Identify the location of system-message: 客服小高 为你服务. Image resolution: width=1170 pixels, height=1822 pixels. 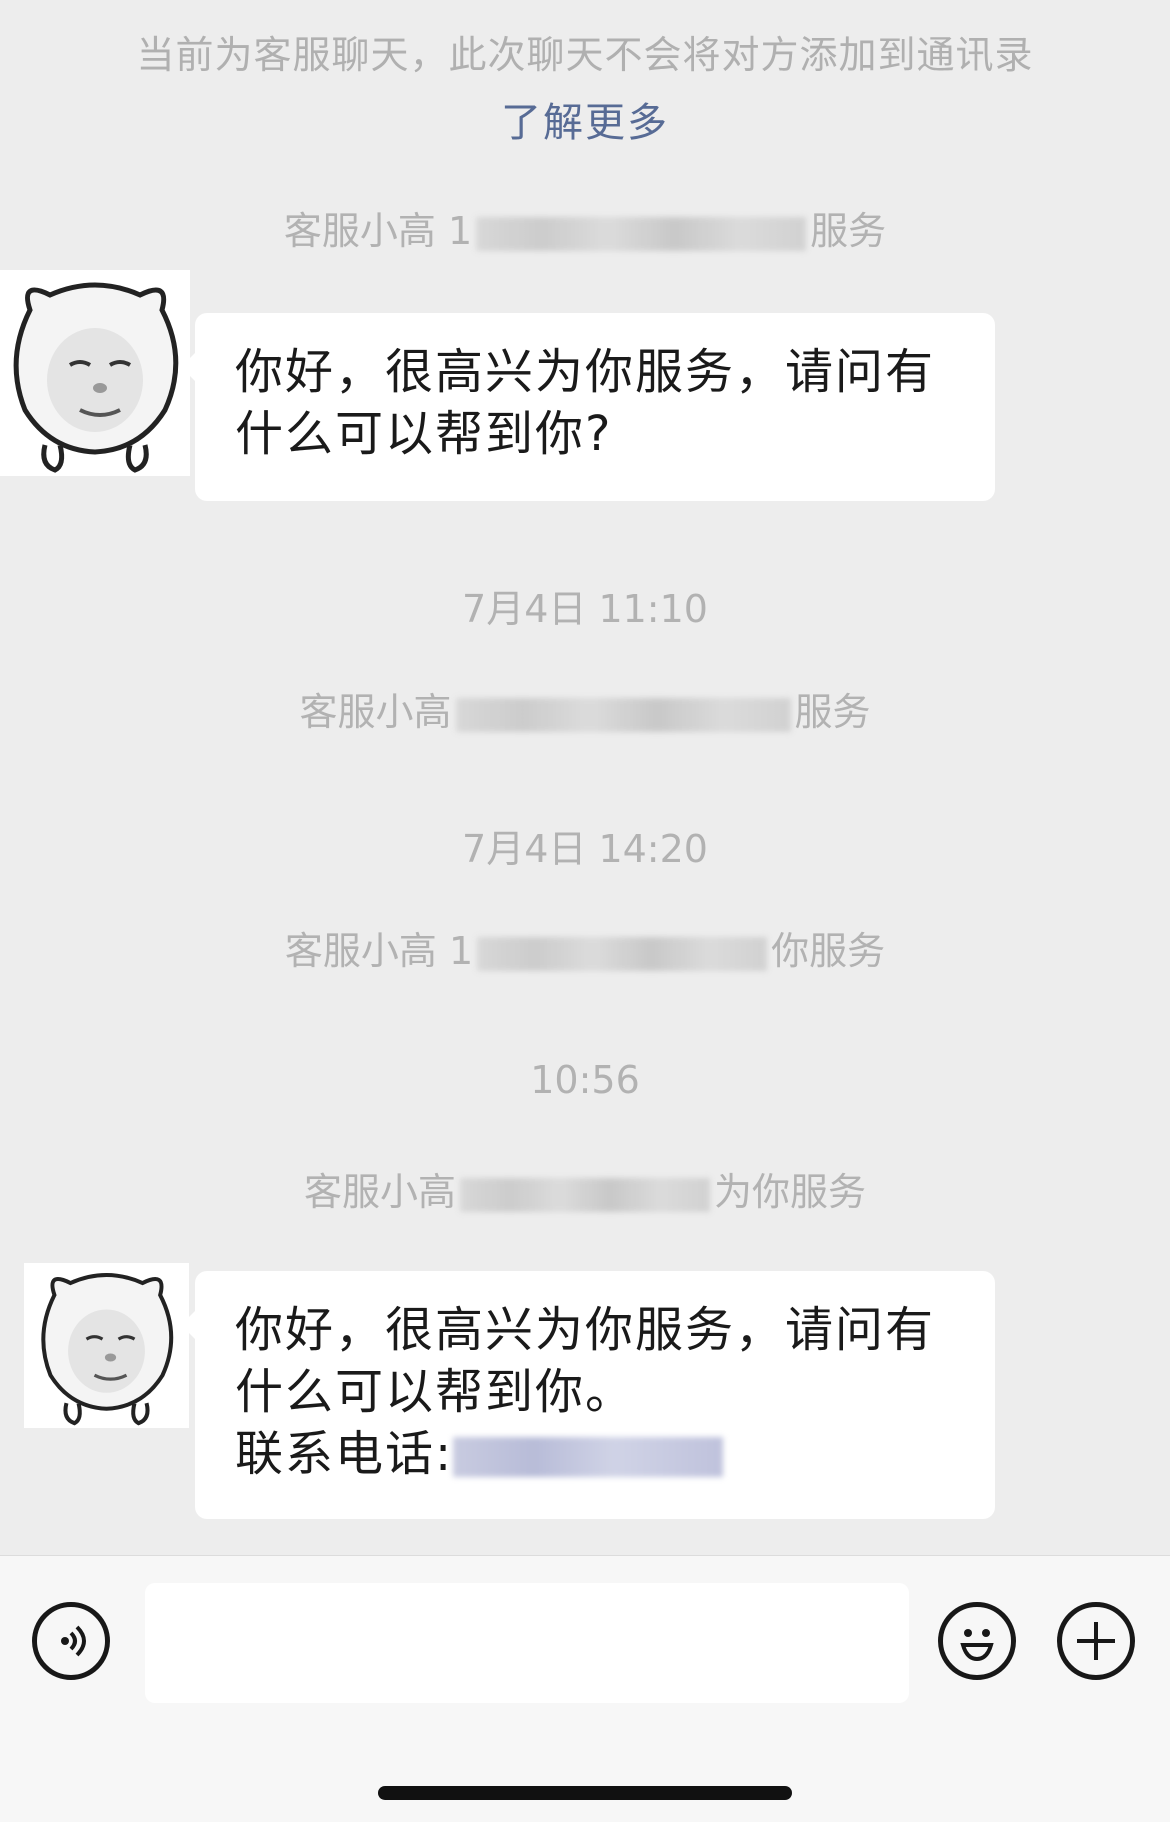
(585, 1188).